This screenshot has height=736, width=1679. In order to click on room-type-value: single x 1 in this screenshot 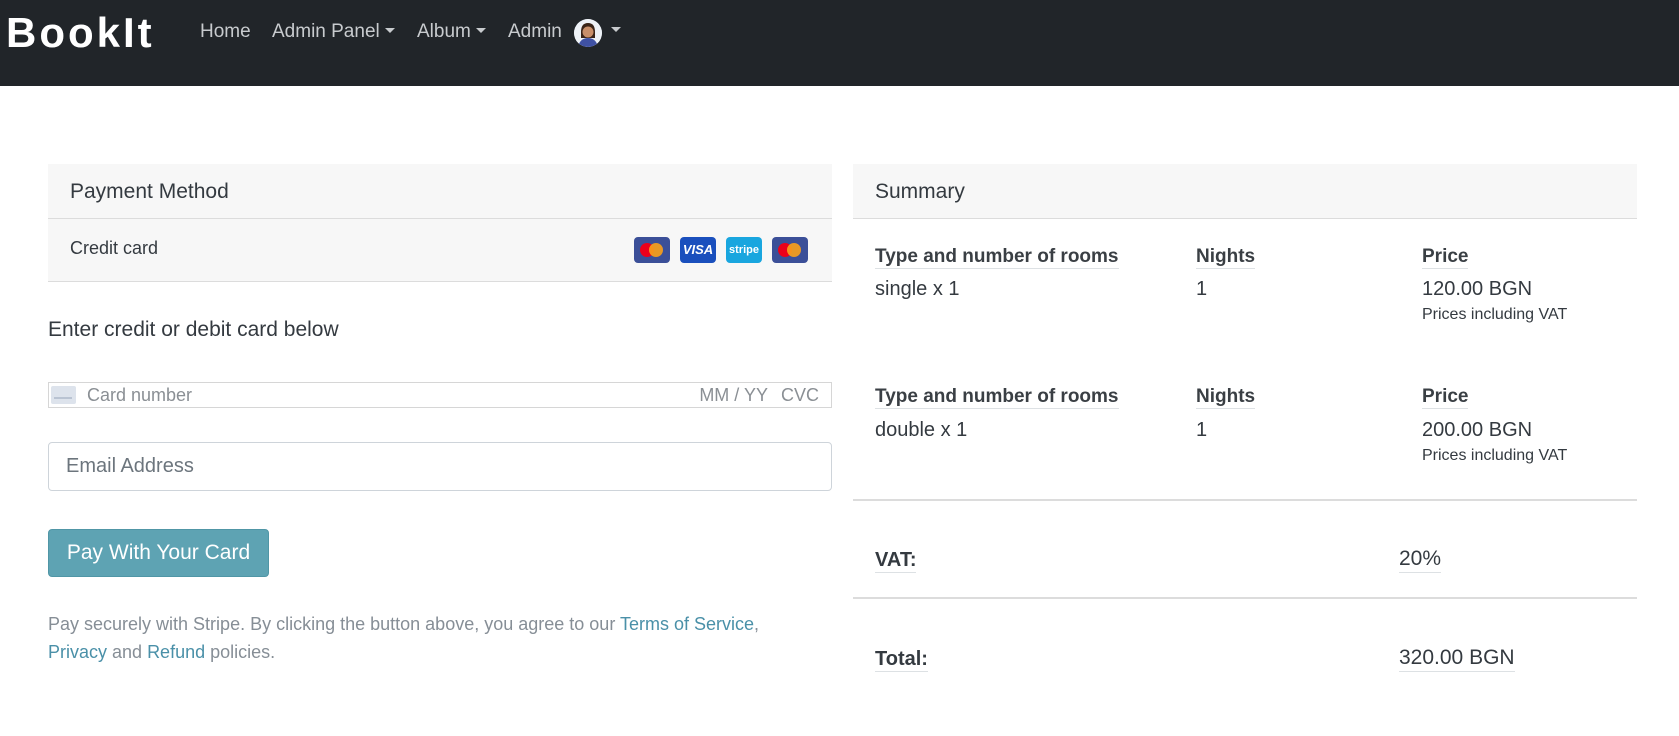, I will do `click(917, 289)`.